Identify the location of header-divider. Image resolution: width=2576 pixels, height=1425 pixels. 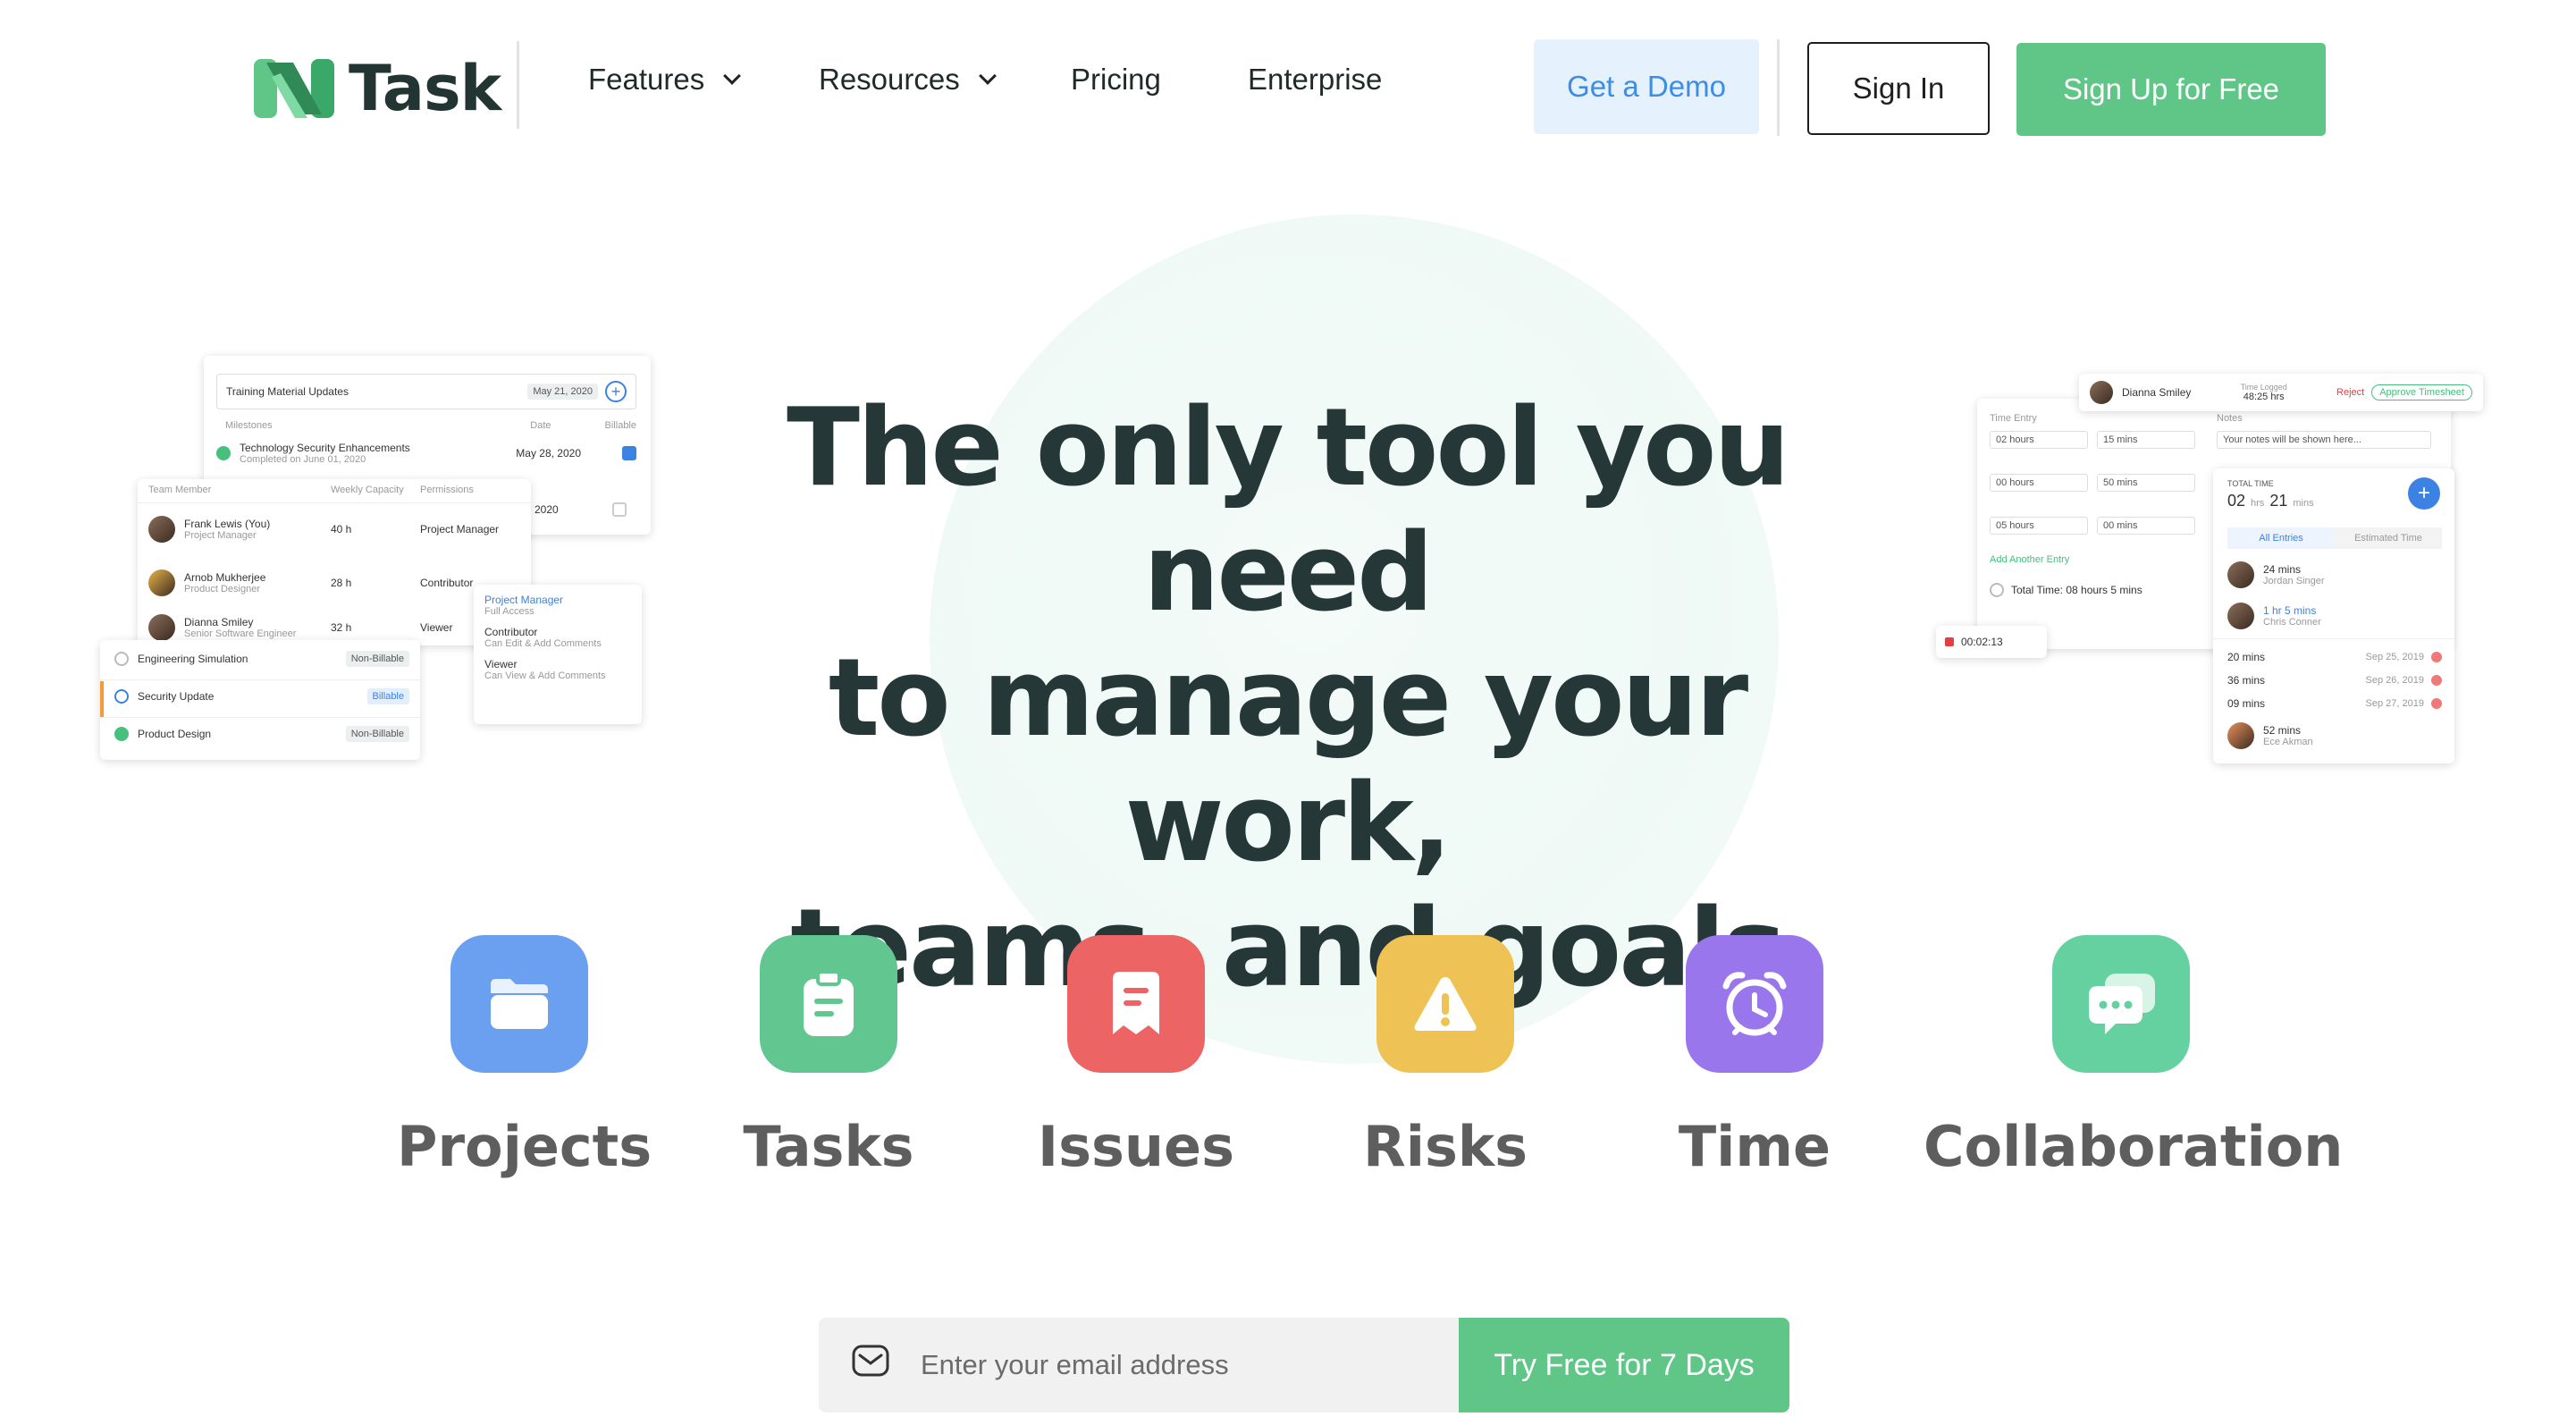
(1779, 87).